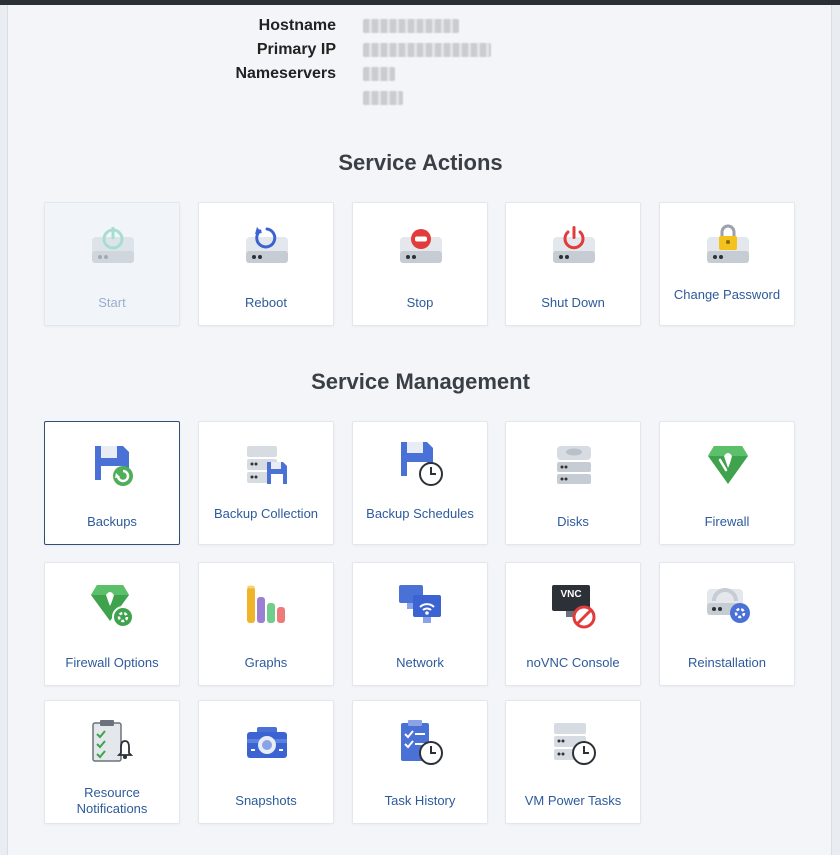 Image resolution: width=840 pixels, height=855 pixels. I want to click on vnc-monitor-icon: VNC, so click(574, 605).